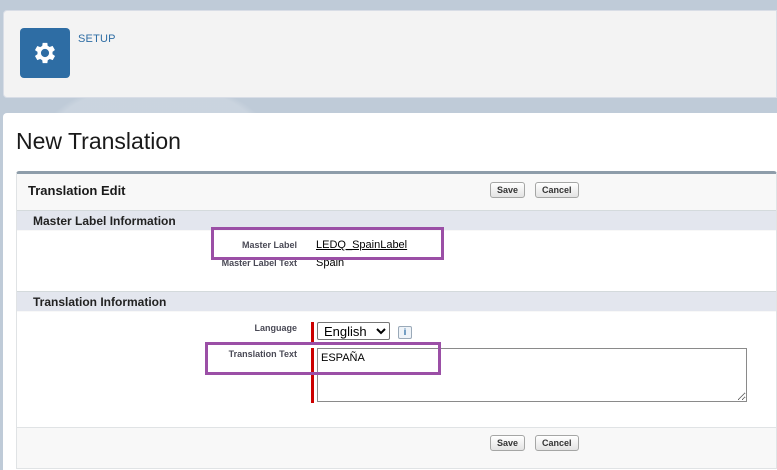 This screenshot has height=470, width=777. What do you see at coordinates (353, 331) in the screenshot?
I see `language-select: English` at bounding box center [353, 331].